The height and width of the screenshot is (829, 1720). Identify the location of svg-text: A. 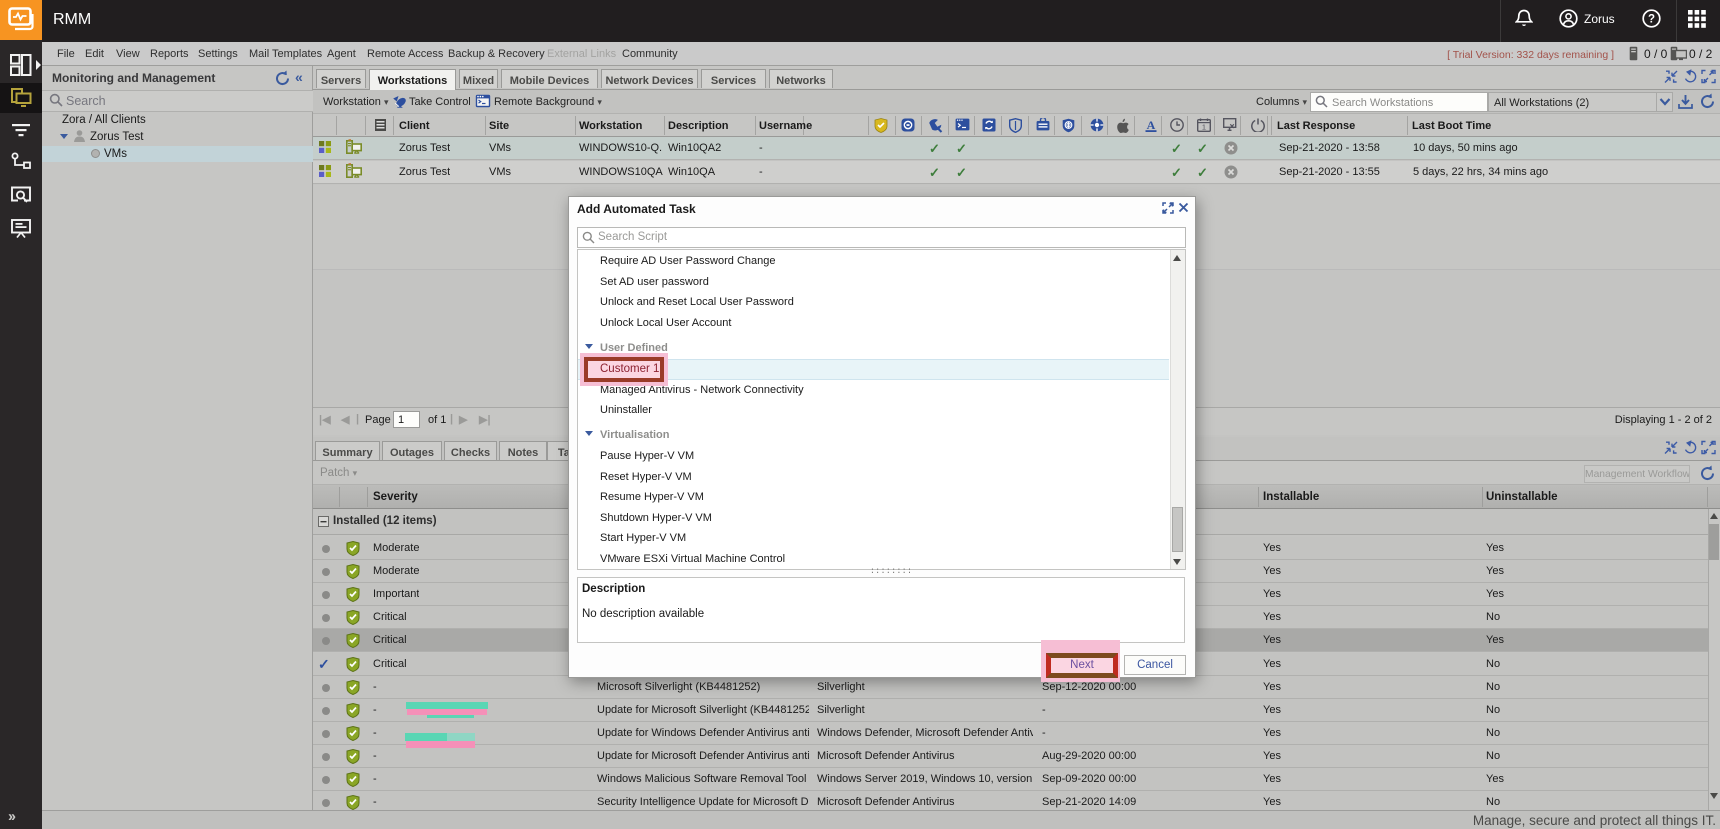
(1151, 125).